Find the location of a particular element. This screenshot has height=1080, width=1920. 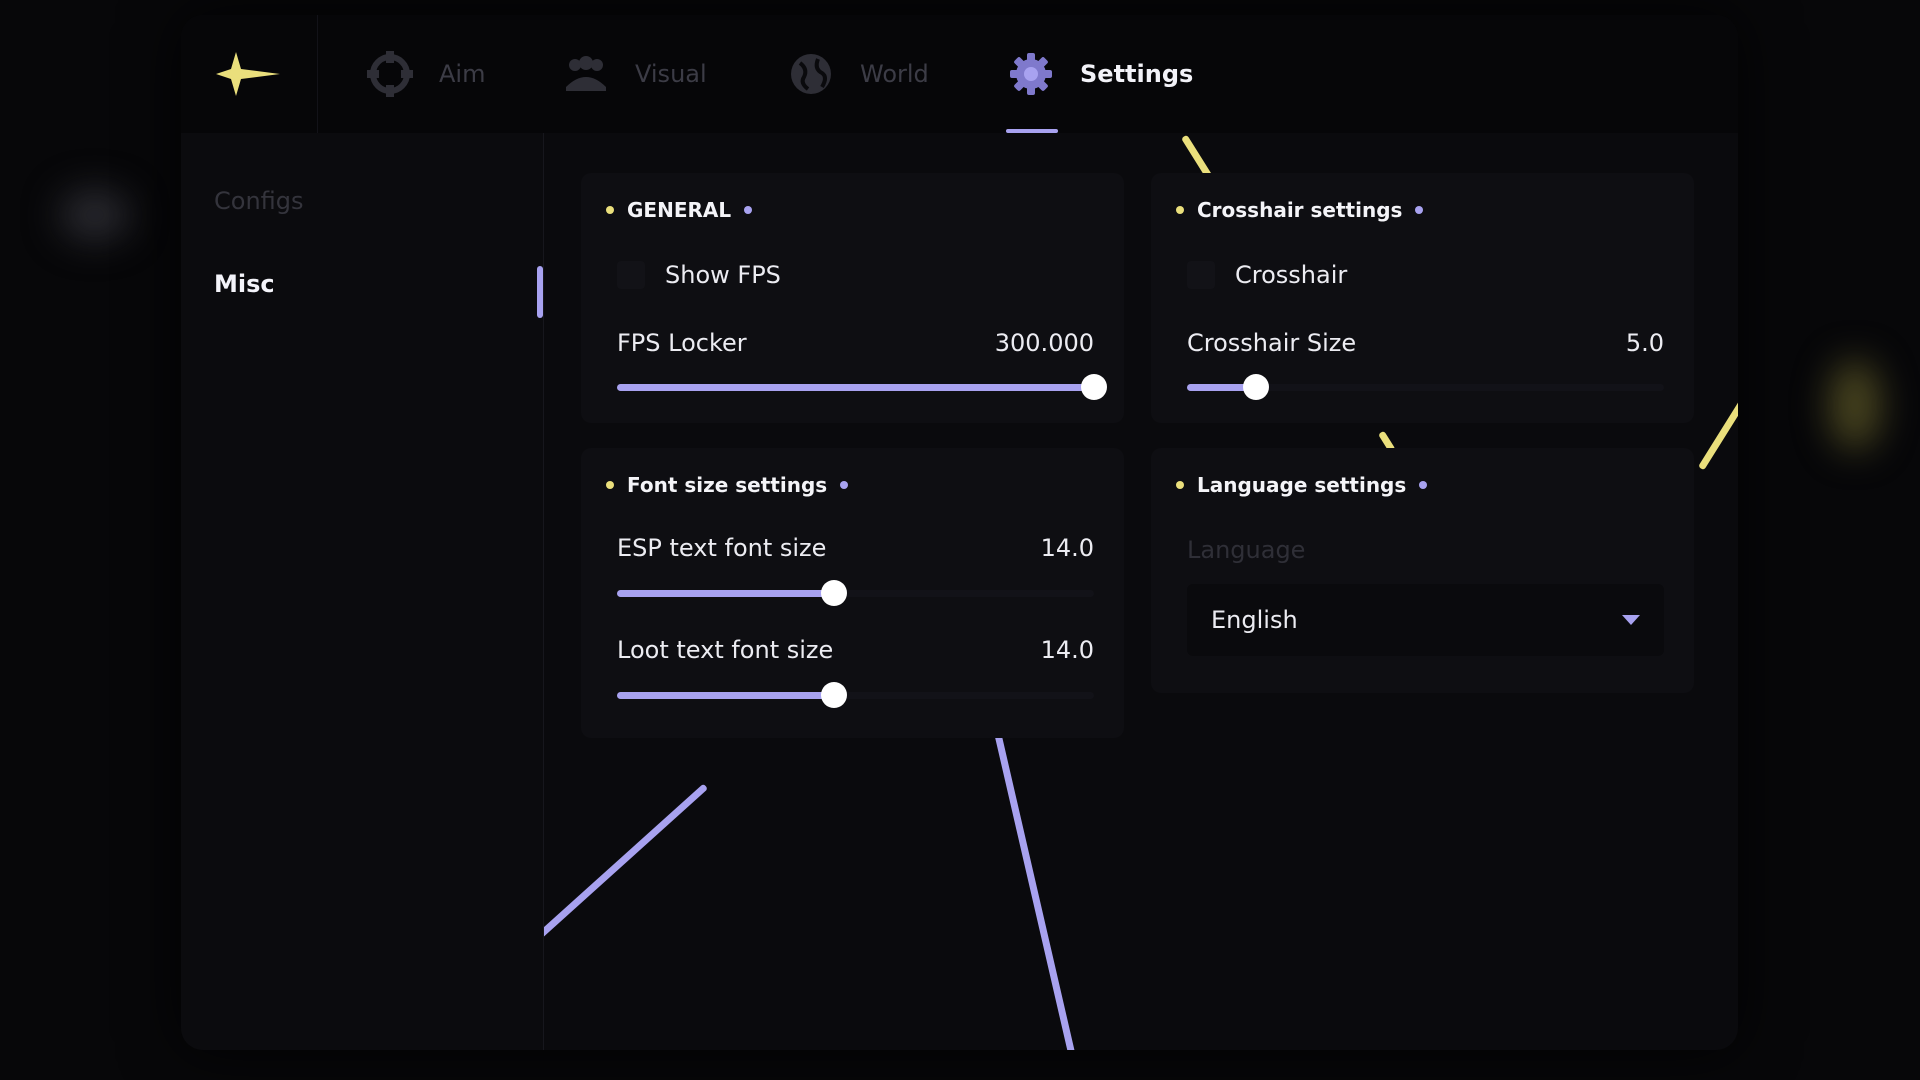

tab-settings: Settings is located at coordinates (1100, 74).